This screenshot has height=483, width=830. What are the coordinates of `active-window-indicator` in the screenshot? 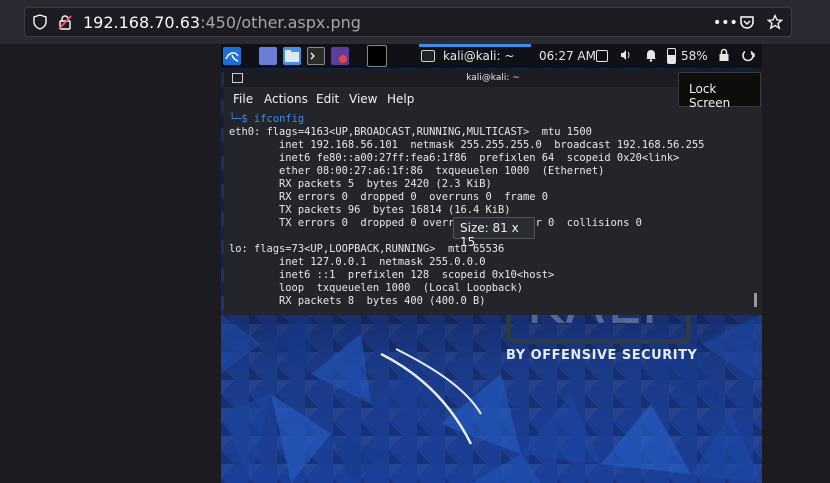 It's located at (475, 45).